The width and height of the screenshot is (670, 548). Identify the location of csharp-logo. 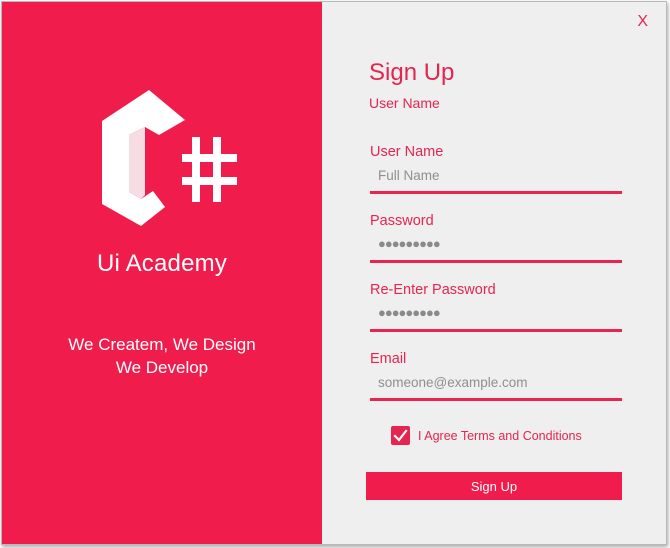
(169, 158).